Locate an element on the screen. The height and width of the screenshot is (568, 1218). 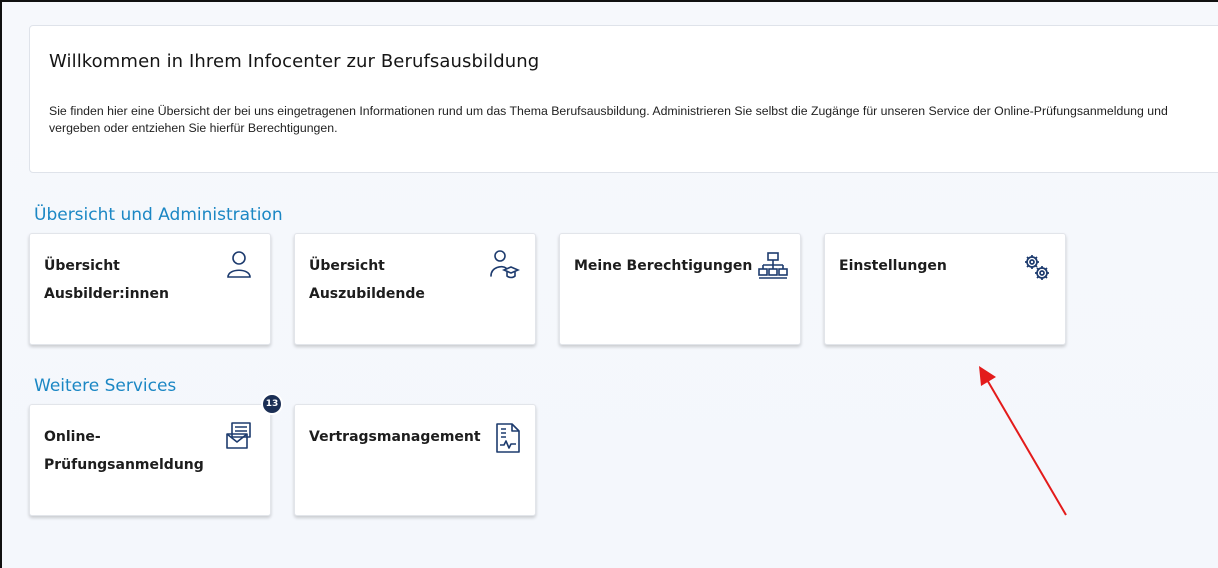
student-icon is located at coordinates (504, 264).